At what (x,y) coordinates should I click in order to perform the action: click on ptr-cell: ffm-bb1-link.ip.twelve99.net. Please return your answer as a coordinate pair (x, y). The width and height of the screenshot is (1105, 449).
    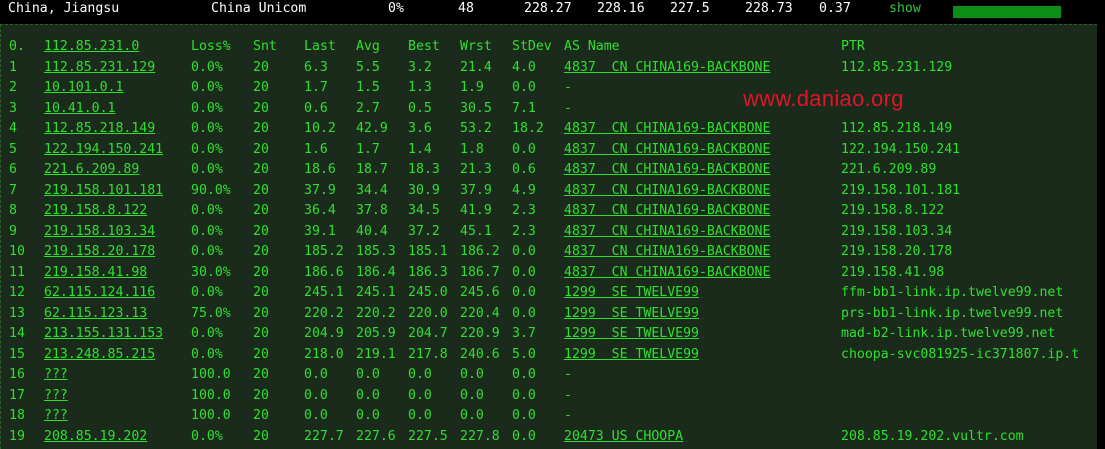
    Looking at the image, I should click on (952, 292).